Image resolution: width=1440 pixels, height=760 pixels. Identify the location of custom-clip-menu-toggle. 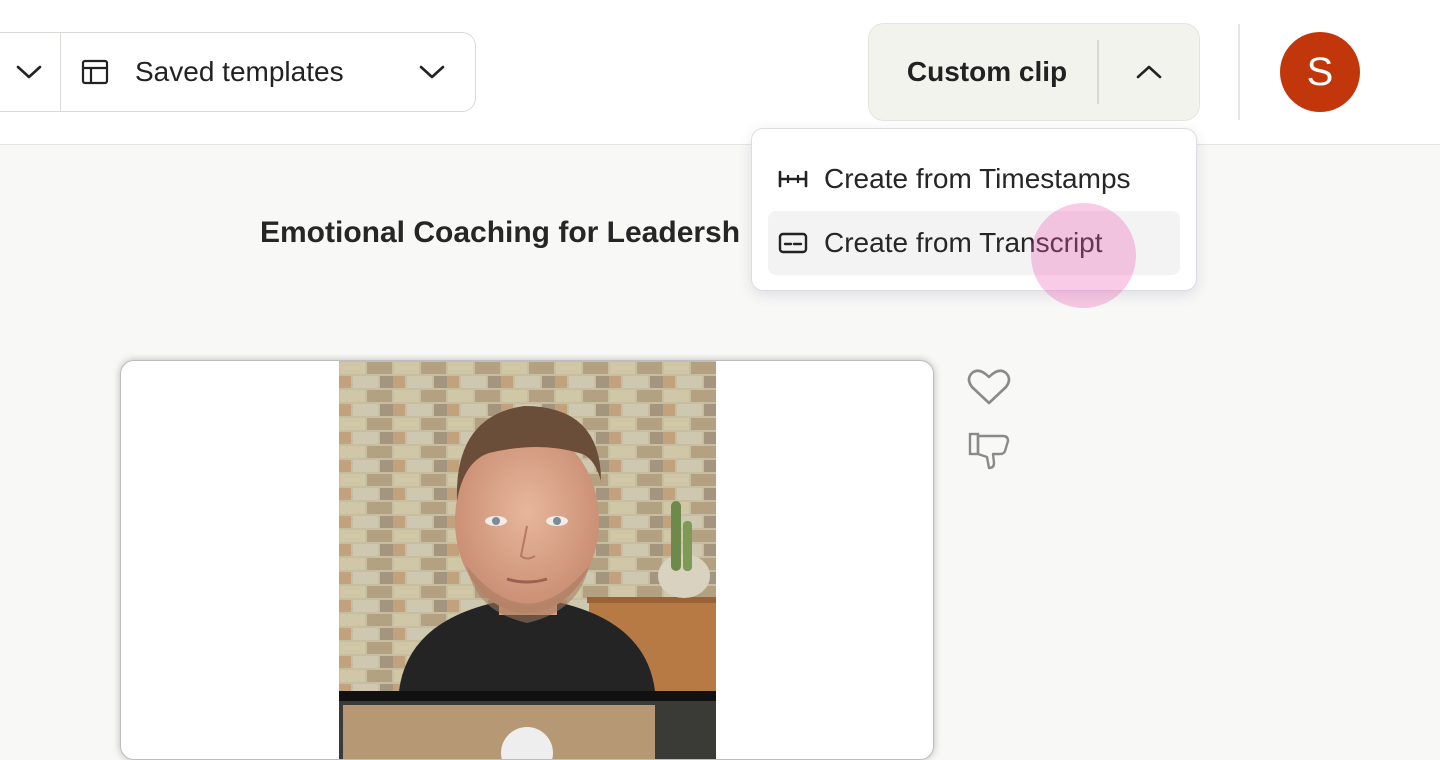
(1149, 72).